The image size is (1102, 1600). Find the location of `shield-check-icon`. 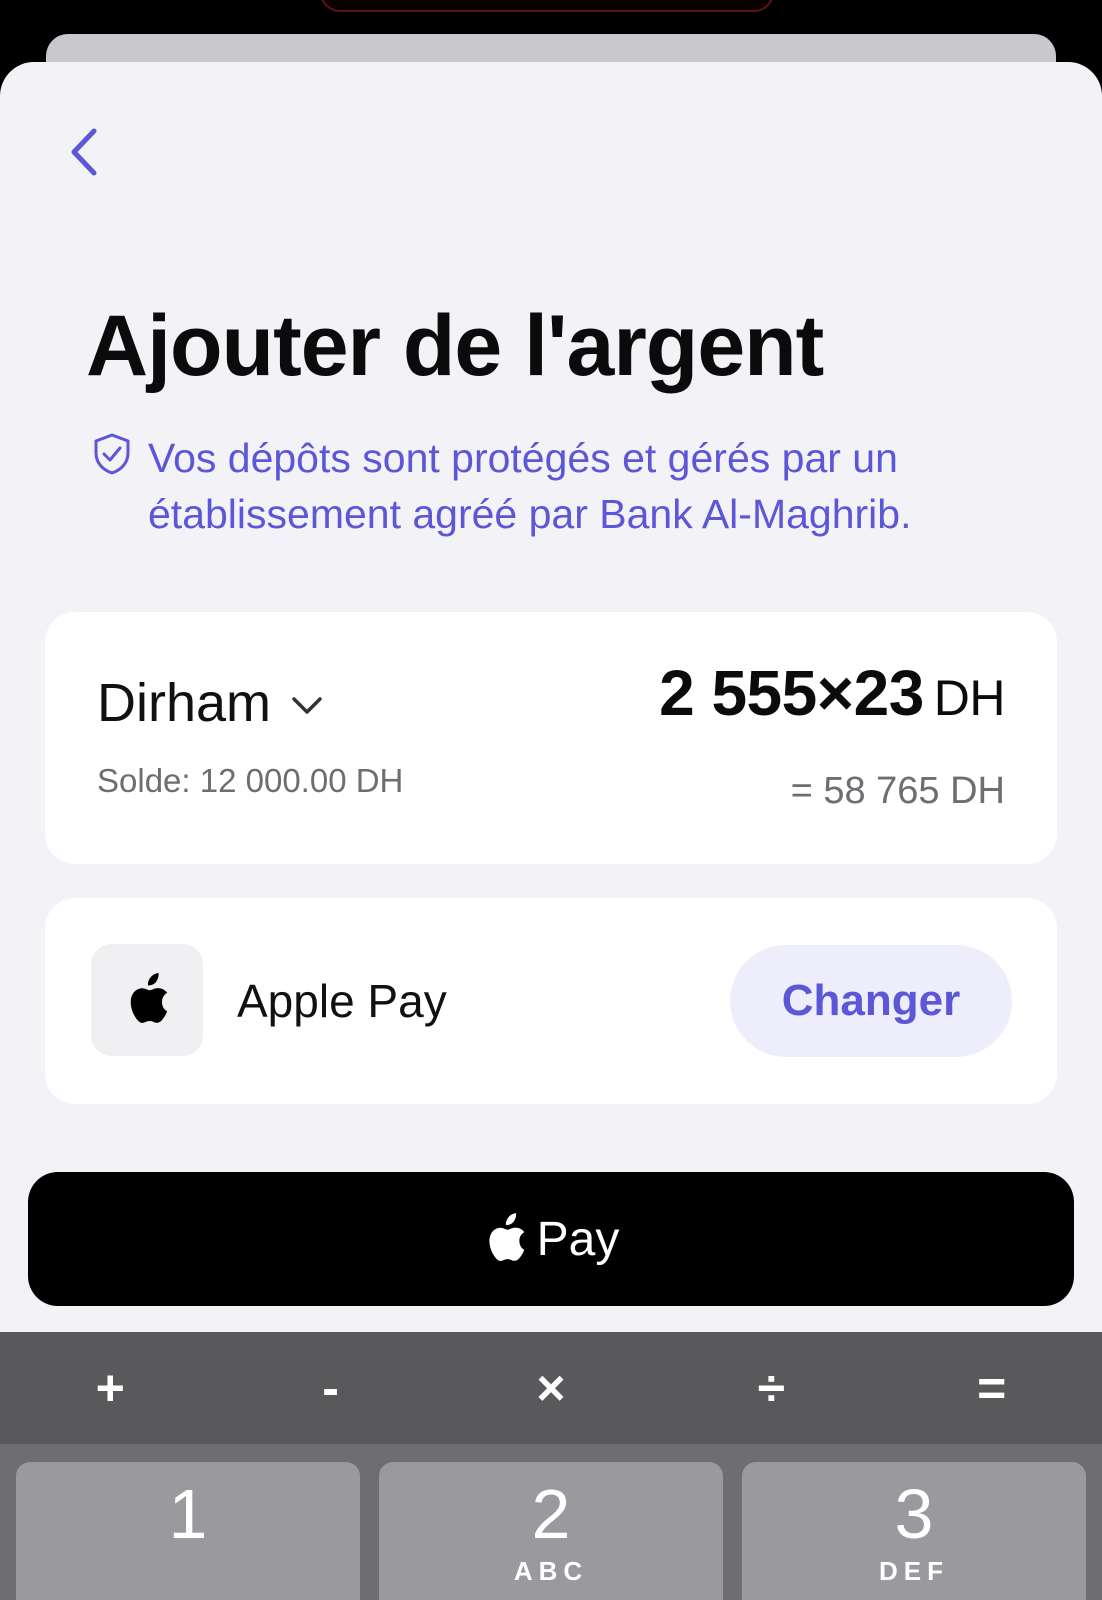

shield-check-icon is located at coordinates (112, 454).